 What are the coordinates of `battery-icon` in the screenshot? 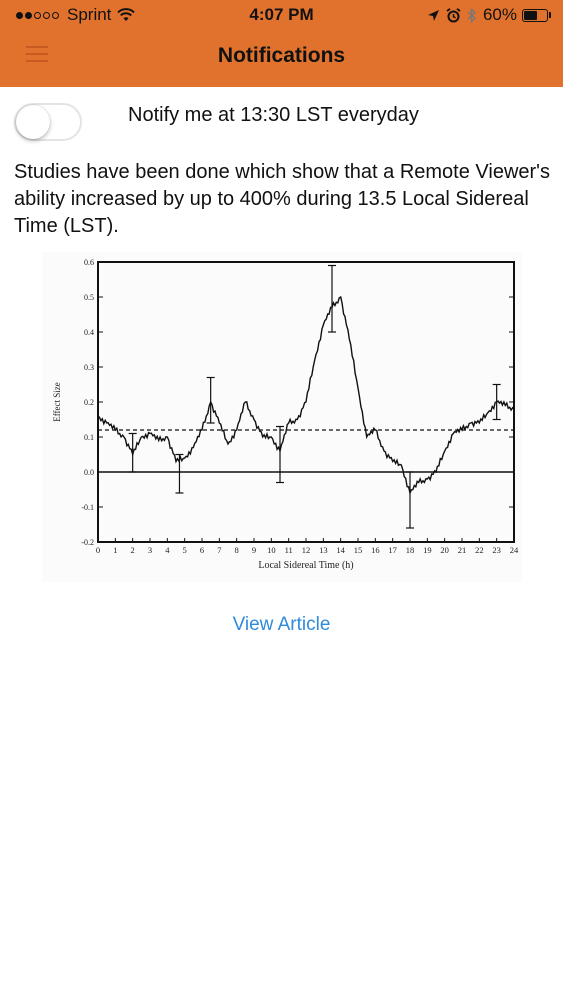 It's located at (535, 15).